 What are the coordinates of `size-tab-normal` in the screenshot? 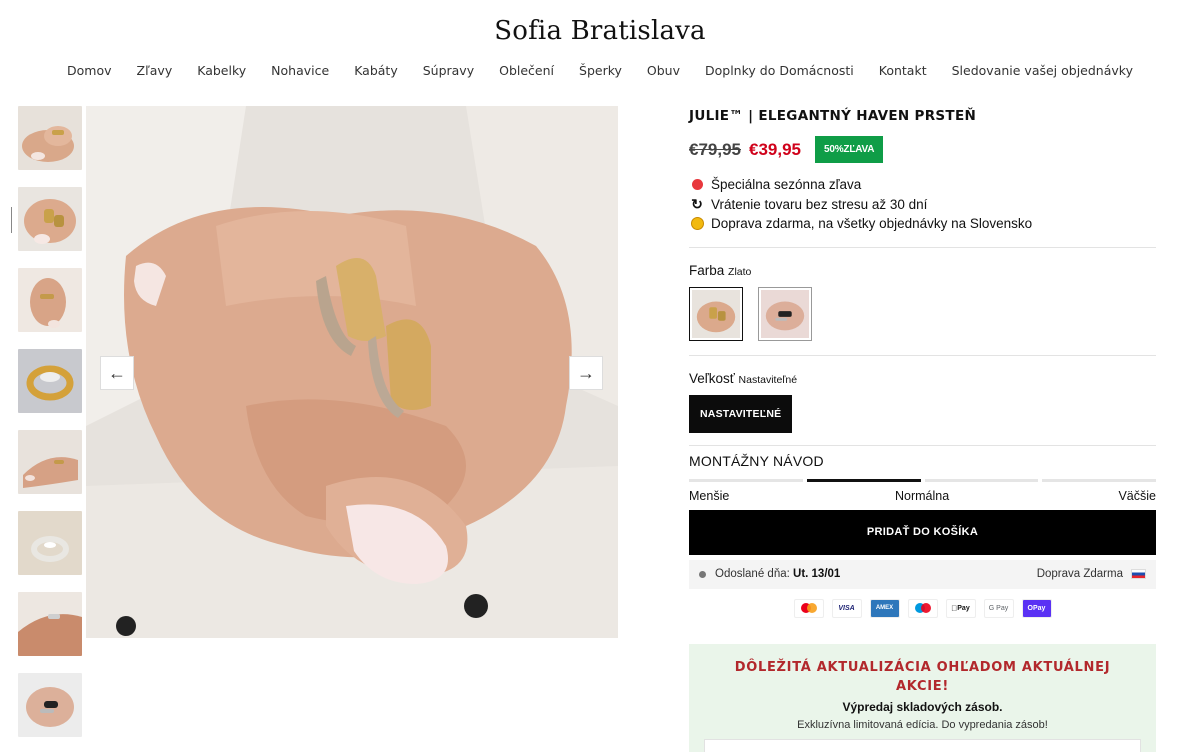 It's located at (863, 480).